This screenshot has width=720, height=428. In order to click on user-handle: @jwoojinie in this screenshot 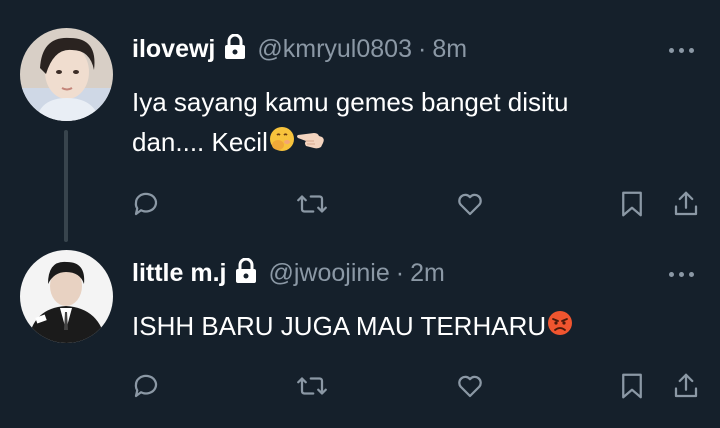, I will do `click(328, 273)`.